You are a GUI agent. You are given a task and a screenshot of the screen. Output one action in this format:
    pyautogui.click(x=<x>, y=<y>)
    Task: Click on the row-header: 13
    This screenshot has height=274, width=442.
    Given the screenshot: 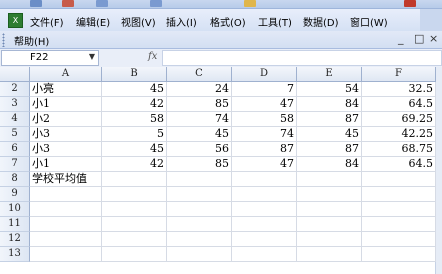 What is the action you would take?
    pyautogui.click(x=15, y=254)
    